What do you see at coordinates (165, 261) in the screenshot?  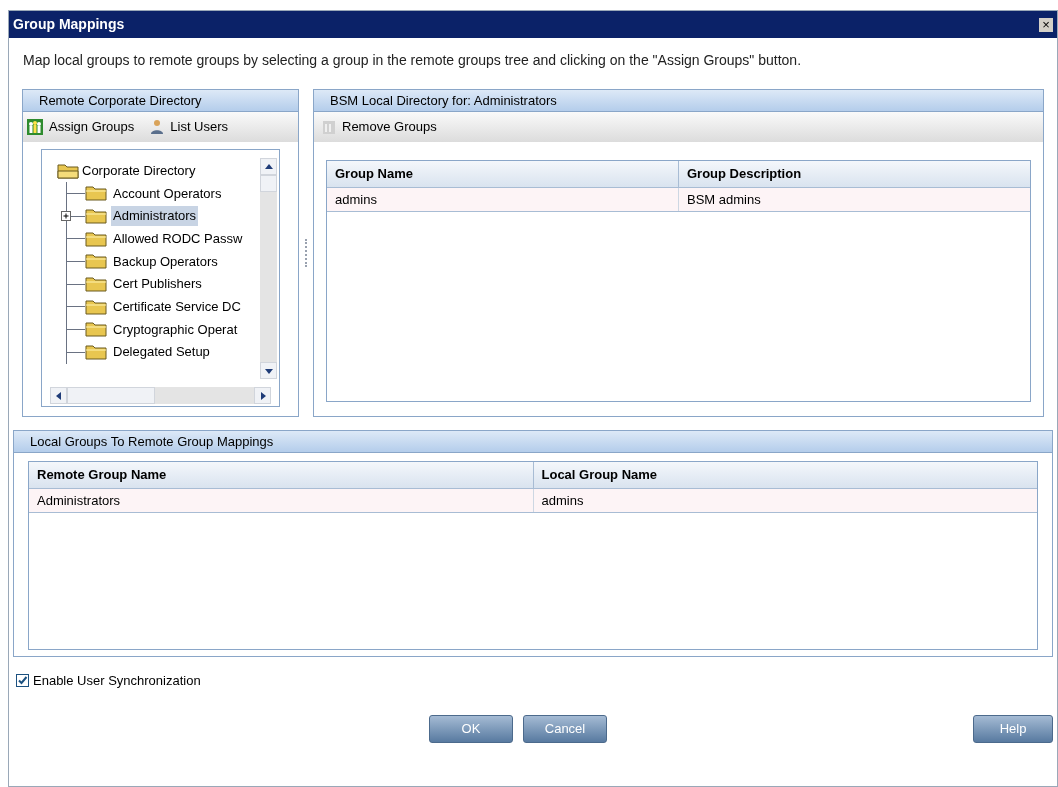 I see `tree-item: Backup Operators` at bounding box center [165, 261].